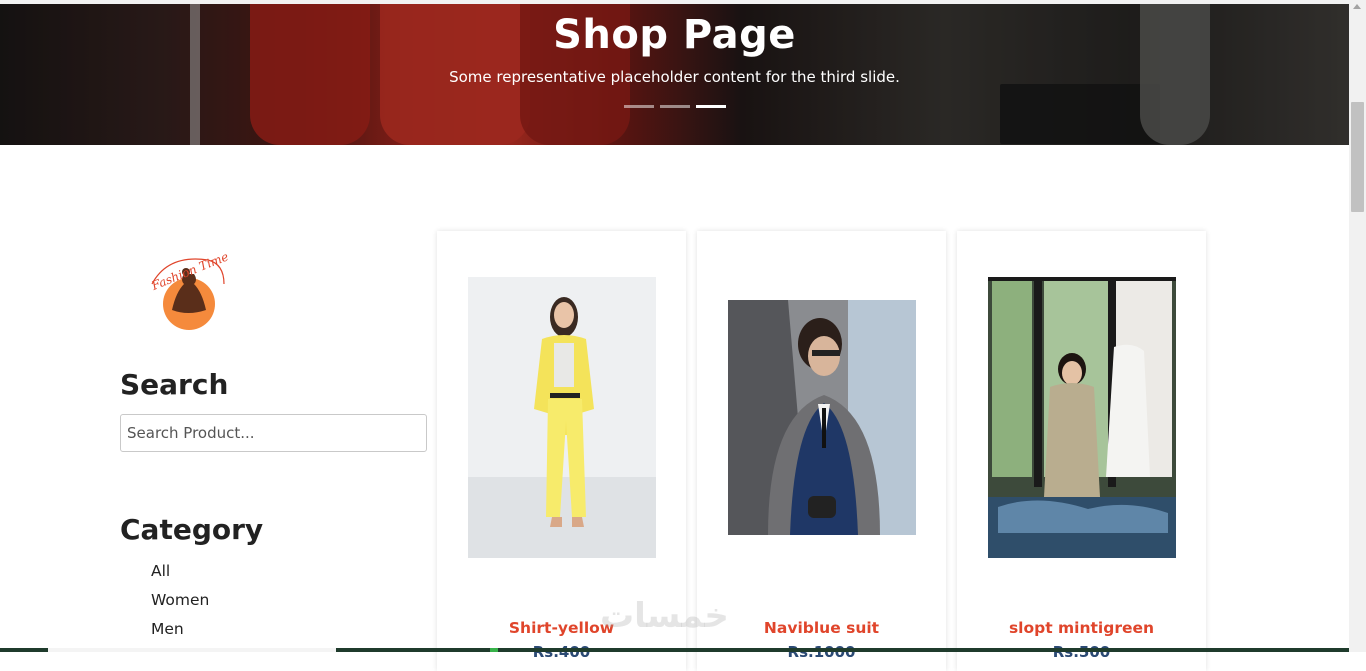 The image size is (1366, 671). I want to click on category-item-women: Women, so click(180, 604).